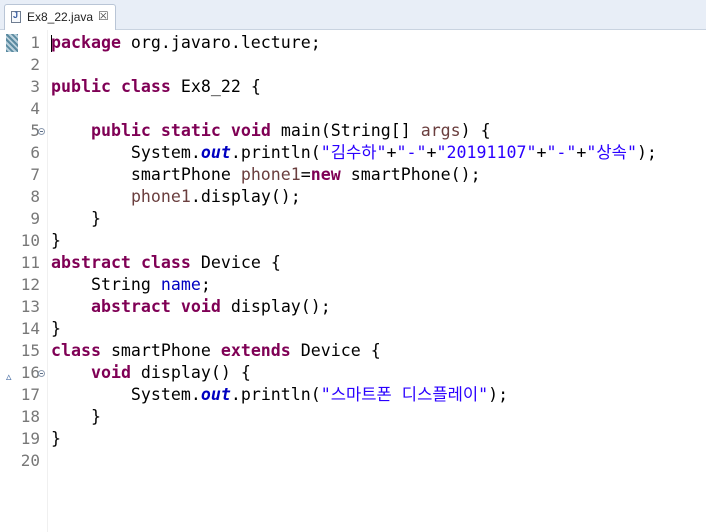 The image size is (706, 532). Describe the element at coordinates (35, 42) in the screenshot. I see `line-number: 1` at that location.